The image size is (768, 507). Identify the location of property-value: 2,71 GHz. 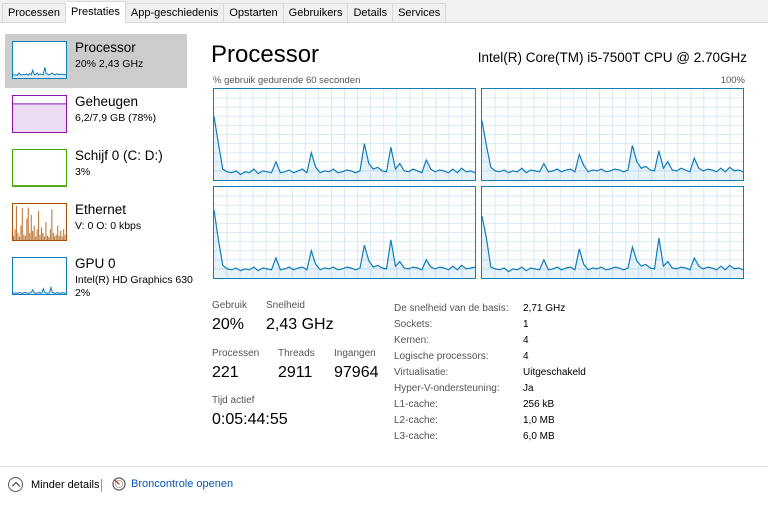
(544, 308).